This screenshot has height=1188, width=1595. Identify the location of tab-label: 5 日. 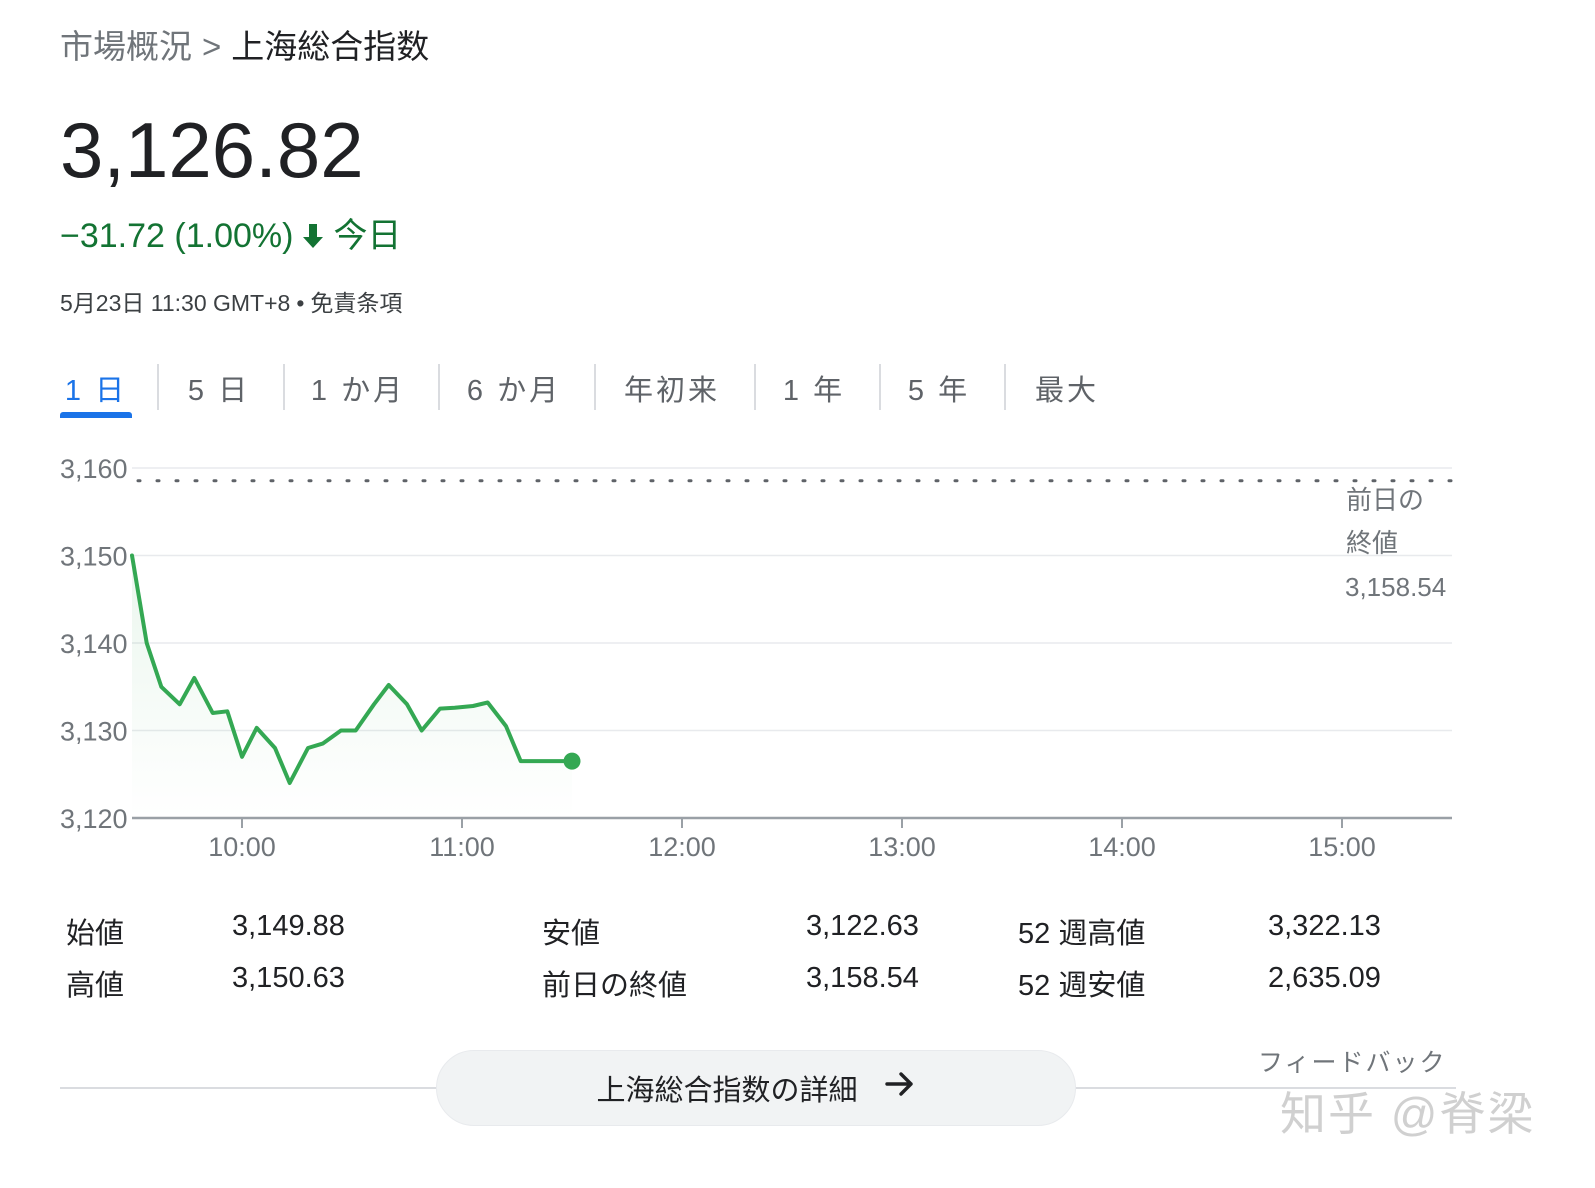
(219, 391).